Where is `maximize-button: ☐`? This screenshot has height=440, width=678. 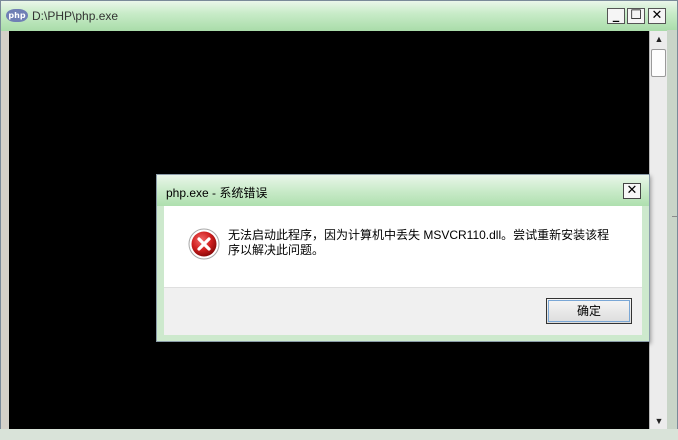
maximize-button: ☐ is located at coordinates (636, 16).